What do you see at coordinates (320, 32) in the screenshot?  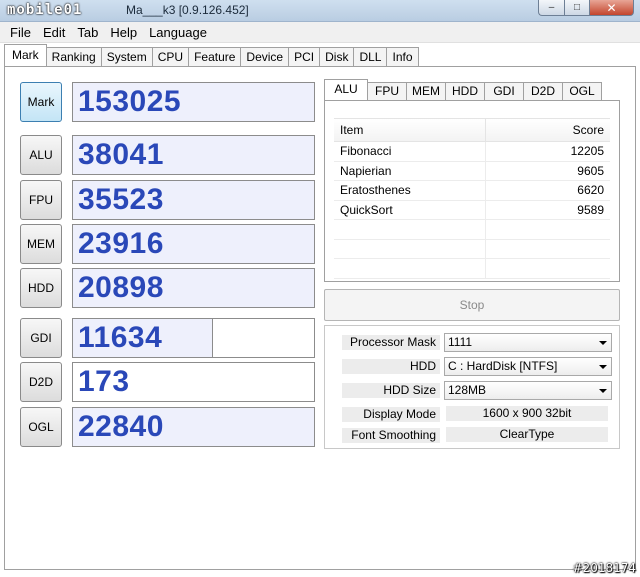 I see `menu-bar: File Edit Tab Help Language` at bounding box center [320, 32].